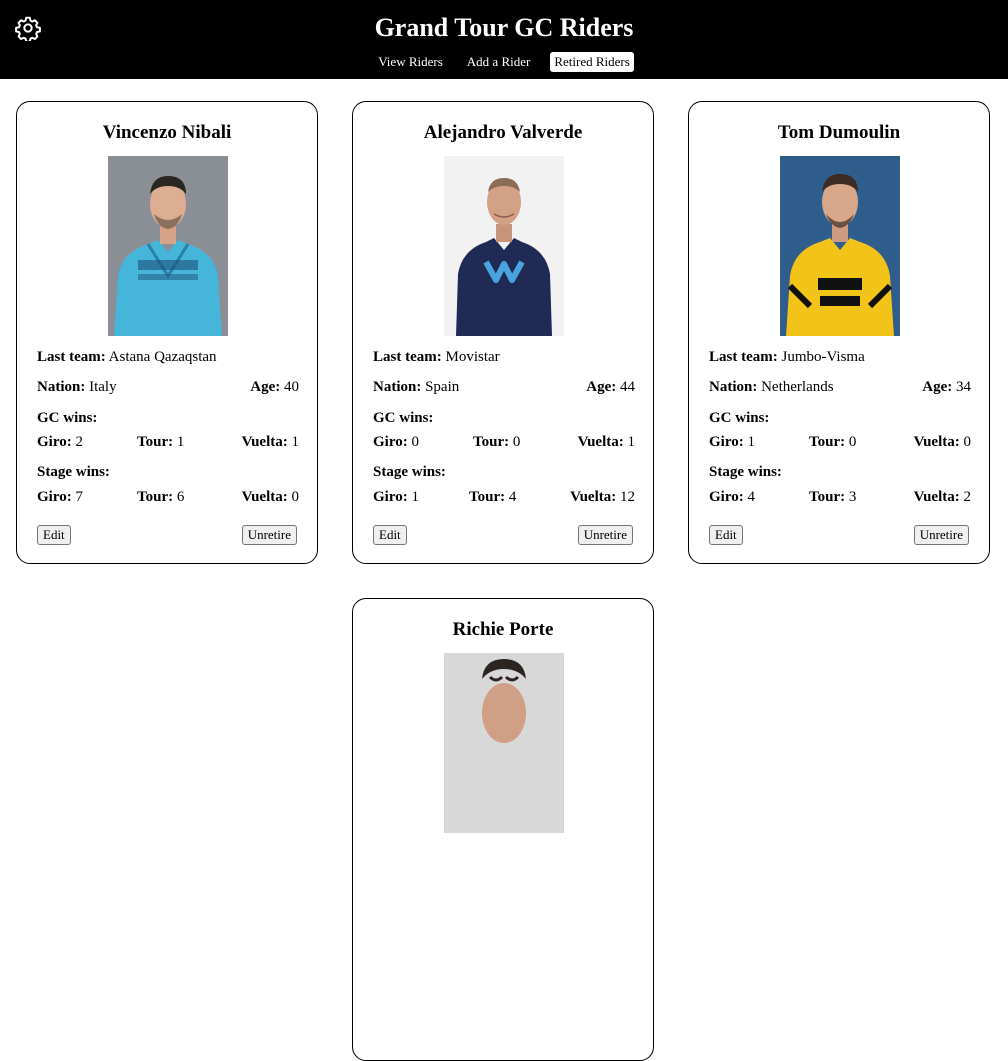 The width and height of the screenshot is (1008, 1061). Describe the element at coordinates (180, 497) in the screenshot. I see `stage-tour-value: 6` at that location.